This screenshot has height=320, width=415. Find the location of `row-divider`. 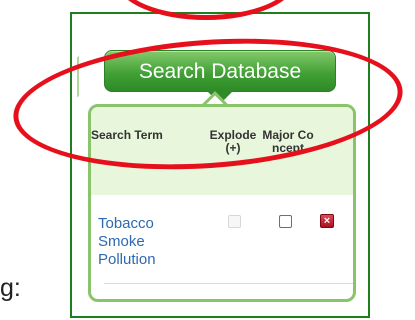

row-divider is located at coordinates (228, 283).